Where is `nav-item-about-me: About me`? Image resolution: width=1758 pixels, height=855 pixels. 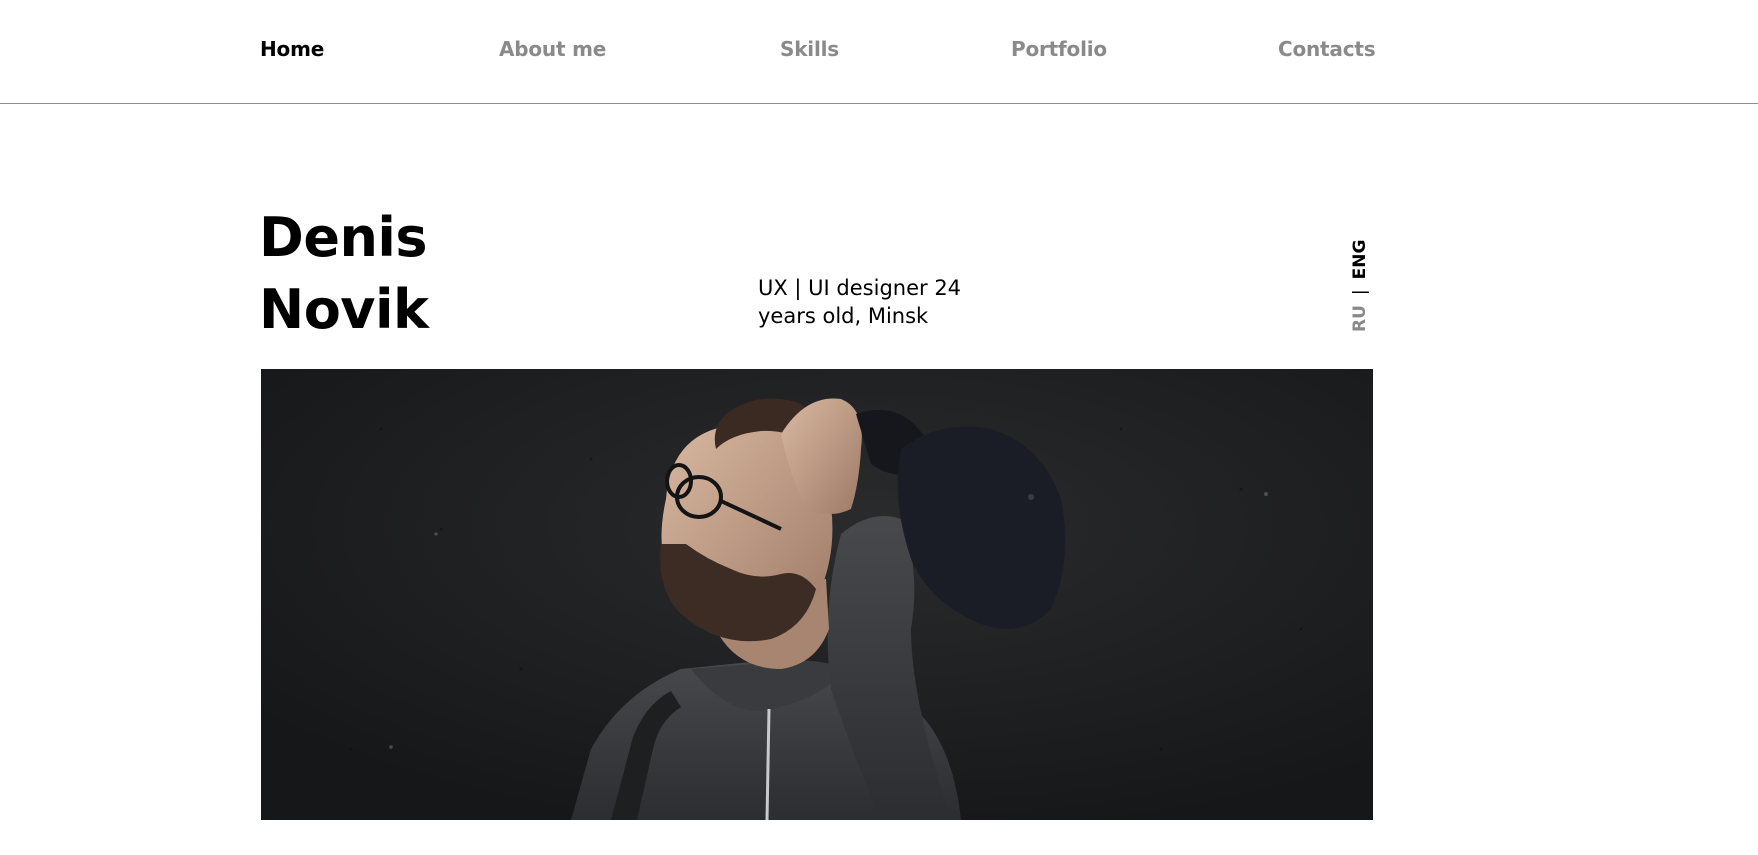 nav-item-about-me: About me is located at coordinates (552, 49).